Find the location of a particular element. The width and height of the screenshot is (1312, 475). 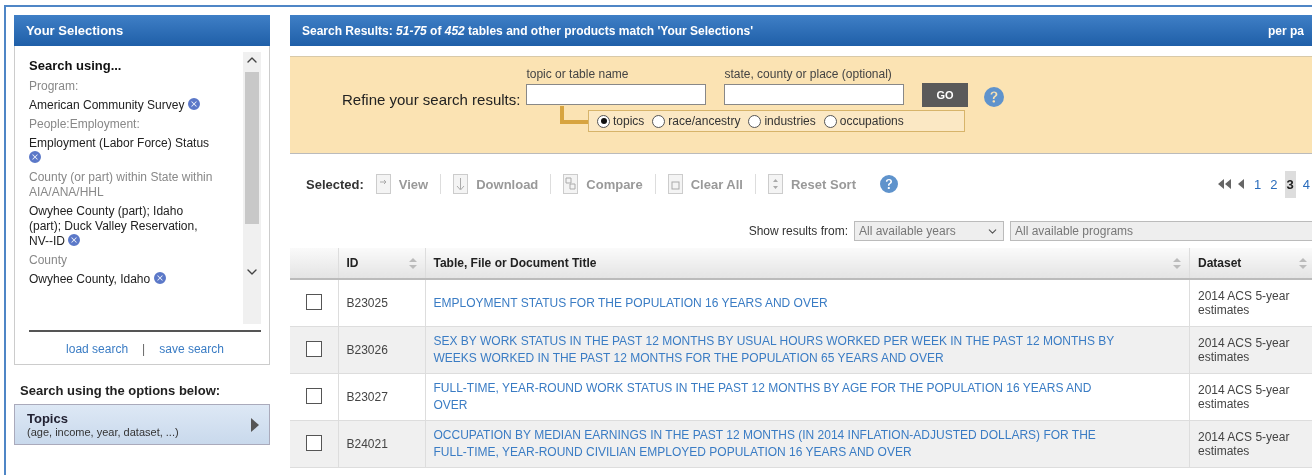

results-summary: Search Results: 51-75 of 452 tables and other products match 'Your Selections' is located at coordinates (527, 30).